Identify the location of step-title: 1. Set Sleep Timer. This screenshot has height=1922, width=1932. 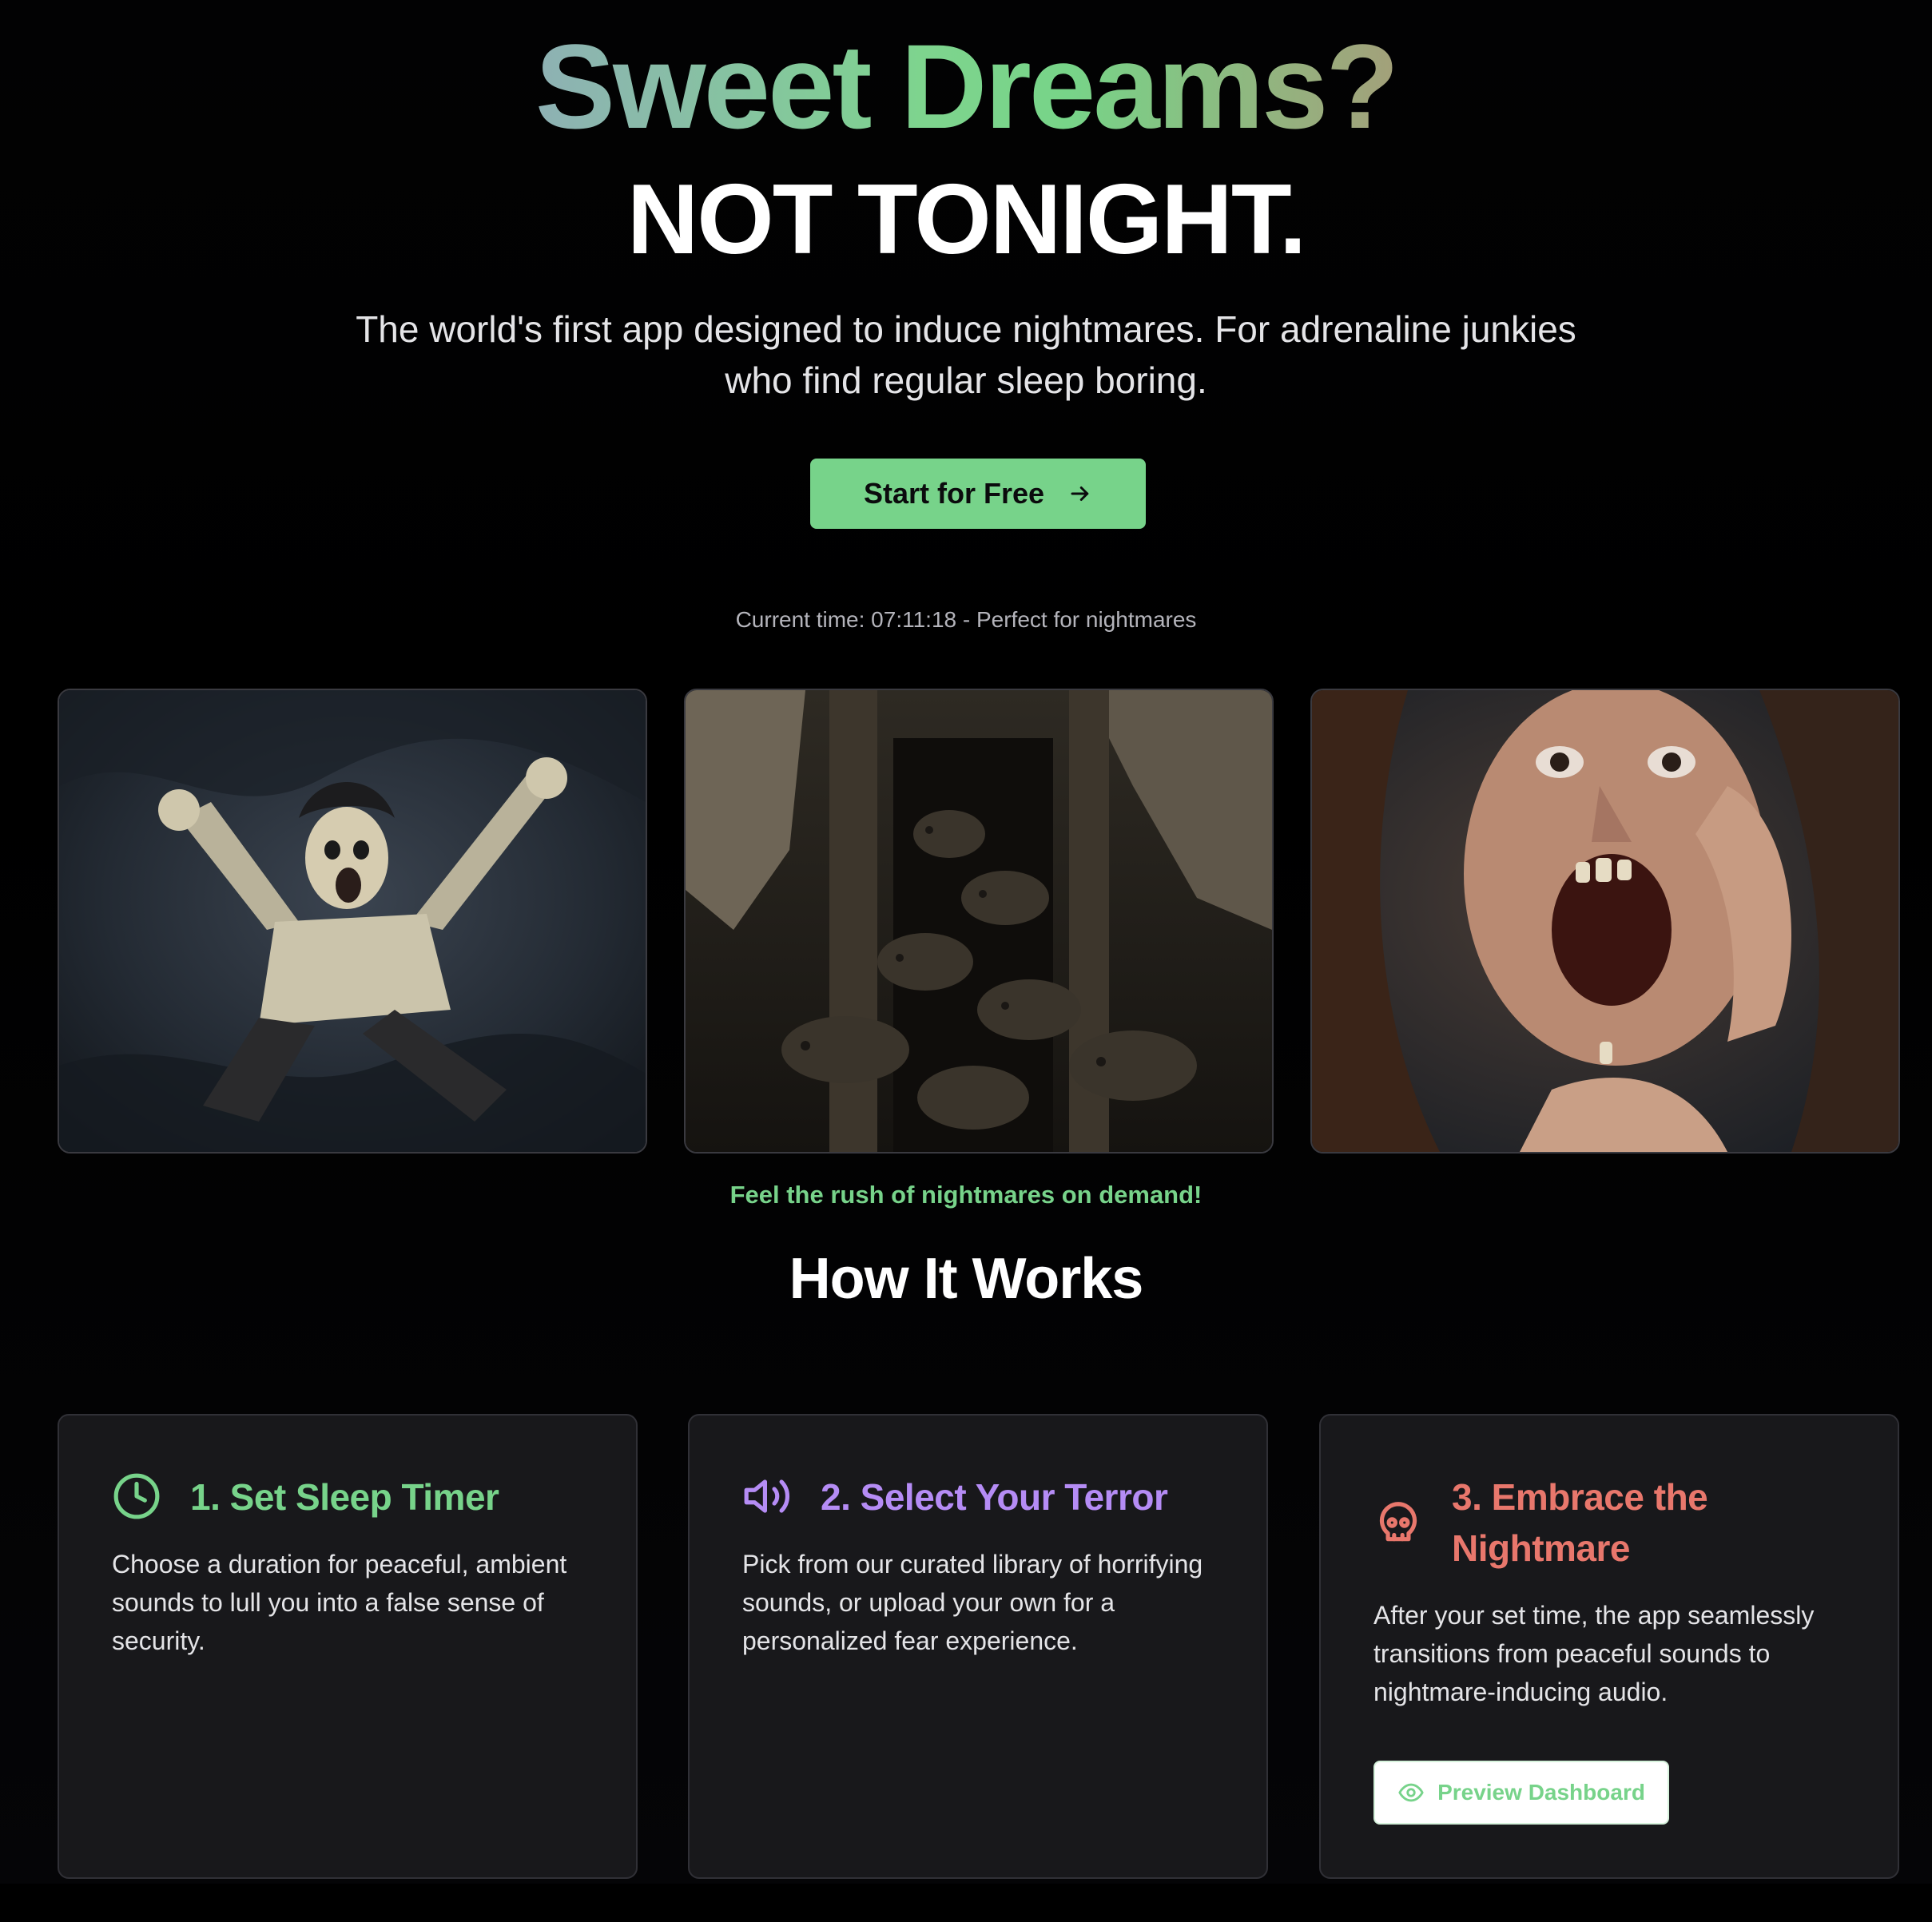
(344, 1497).